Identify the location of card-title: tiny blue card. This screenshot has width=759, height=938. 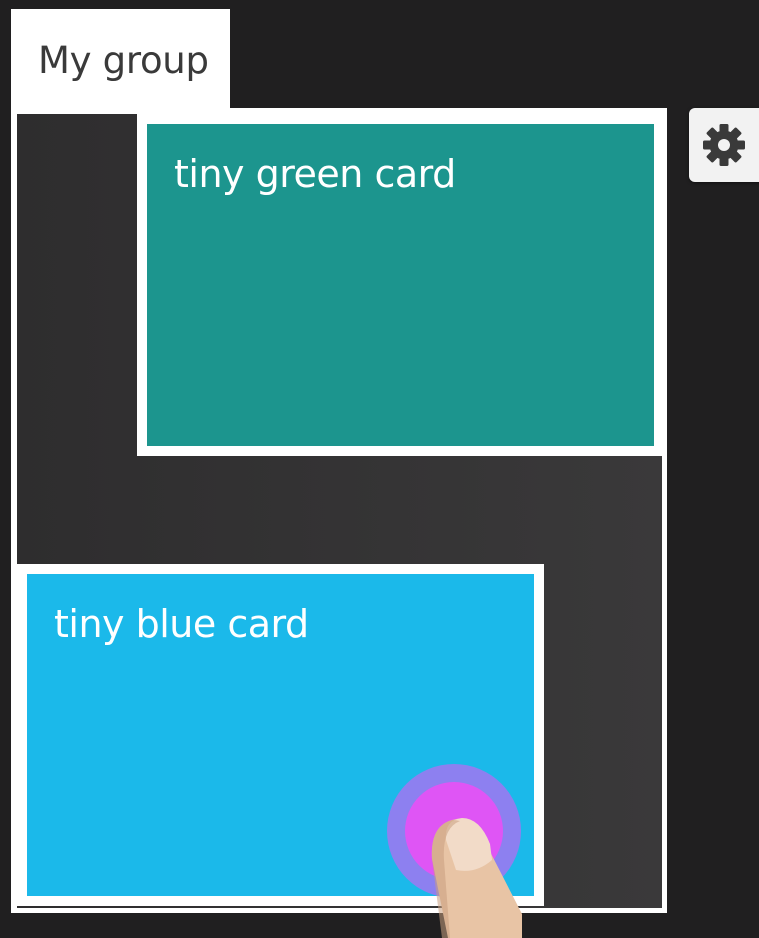
(181, 624).